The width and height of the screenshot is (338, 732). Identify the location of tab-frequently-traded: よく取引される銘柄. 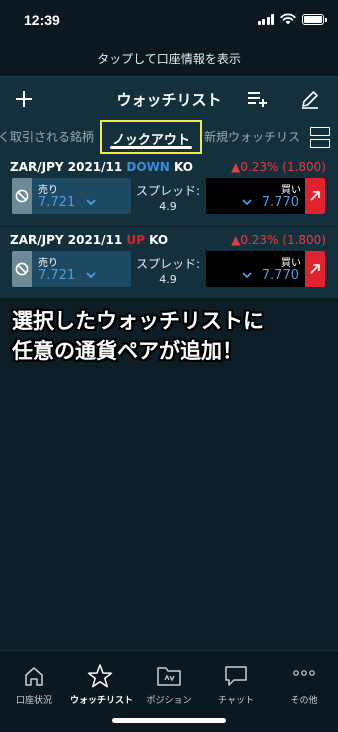
(47, 136).